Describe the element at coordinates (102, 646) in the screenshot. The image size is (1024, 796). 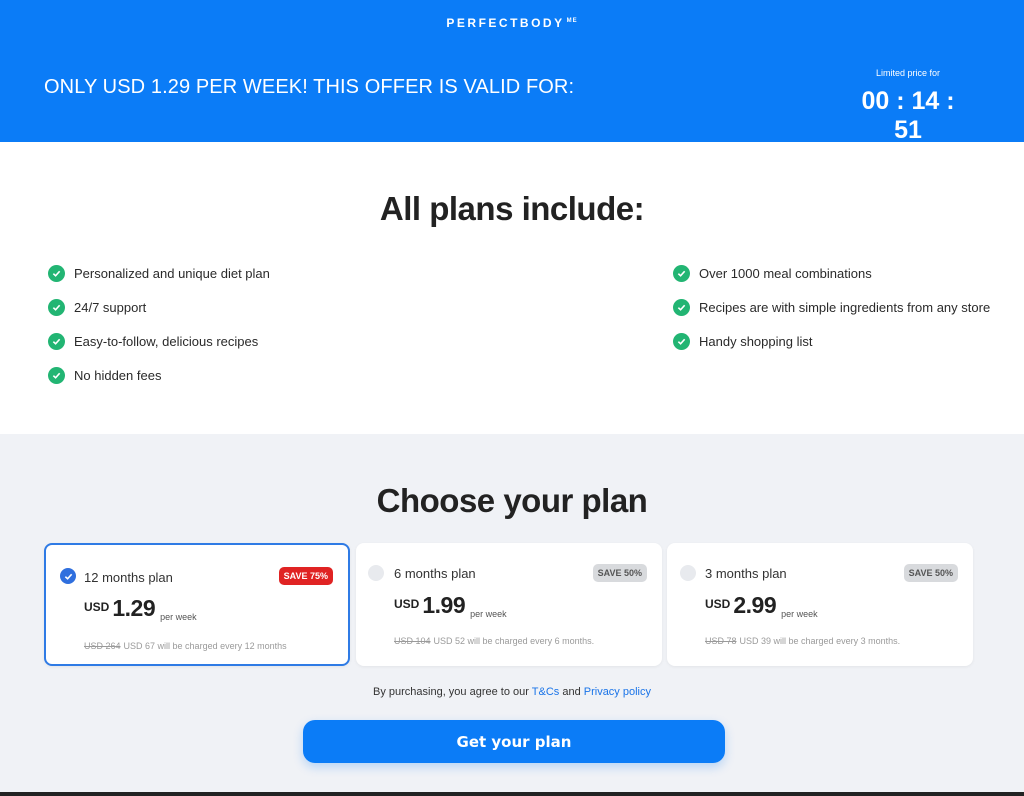
I see `old-price: USD 264` at that location.